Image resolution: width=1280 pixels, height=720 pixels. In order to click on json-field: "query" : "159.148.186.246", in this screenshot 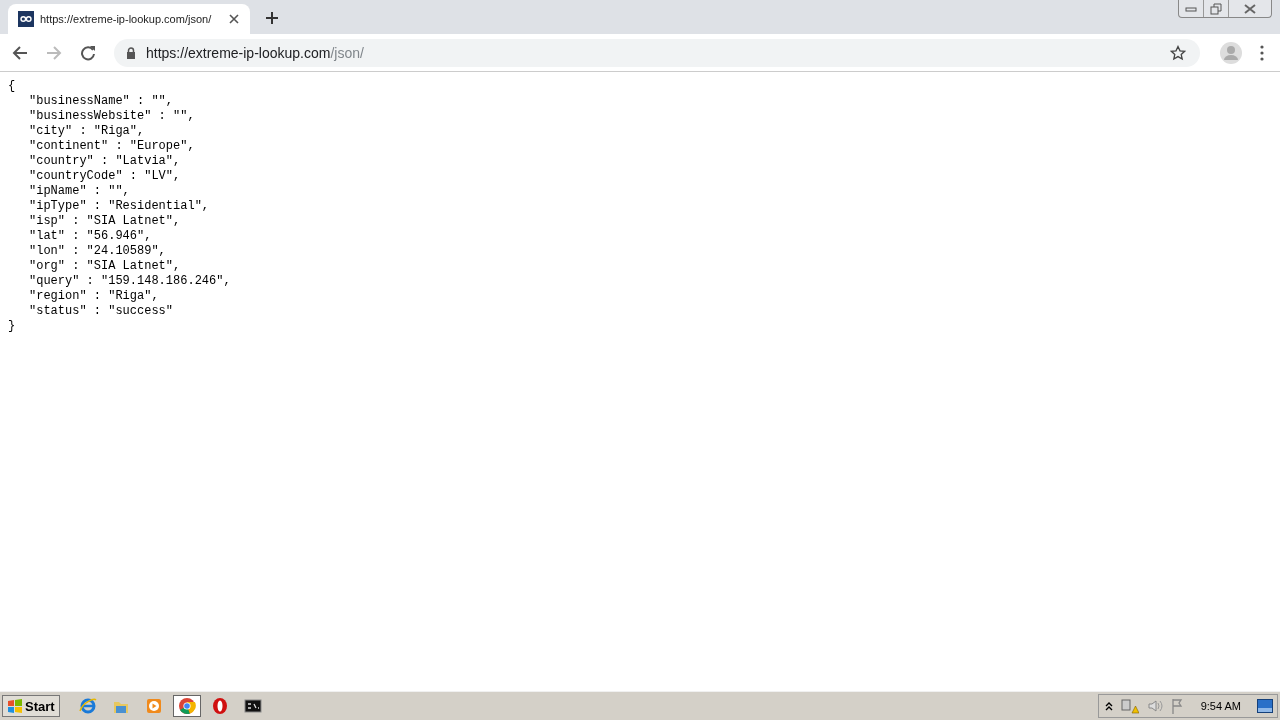, I will do `click(130, 281)`.